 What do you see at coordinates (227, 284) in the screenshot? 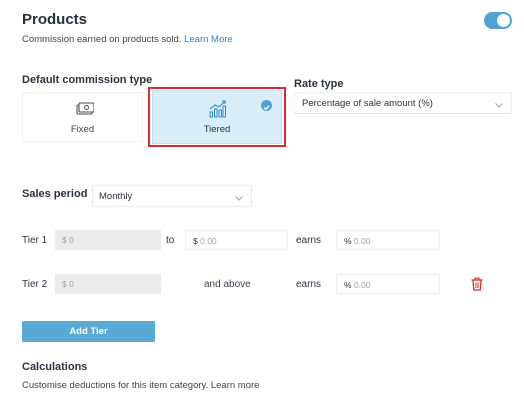
I see `tier2-above-label: and above` at bounding box center [227, 284].